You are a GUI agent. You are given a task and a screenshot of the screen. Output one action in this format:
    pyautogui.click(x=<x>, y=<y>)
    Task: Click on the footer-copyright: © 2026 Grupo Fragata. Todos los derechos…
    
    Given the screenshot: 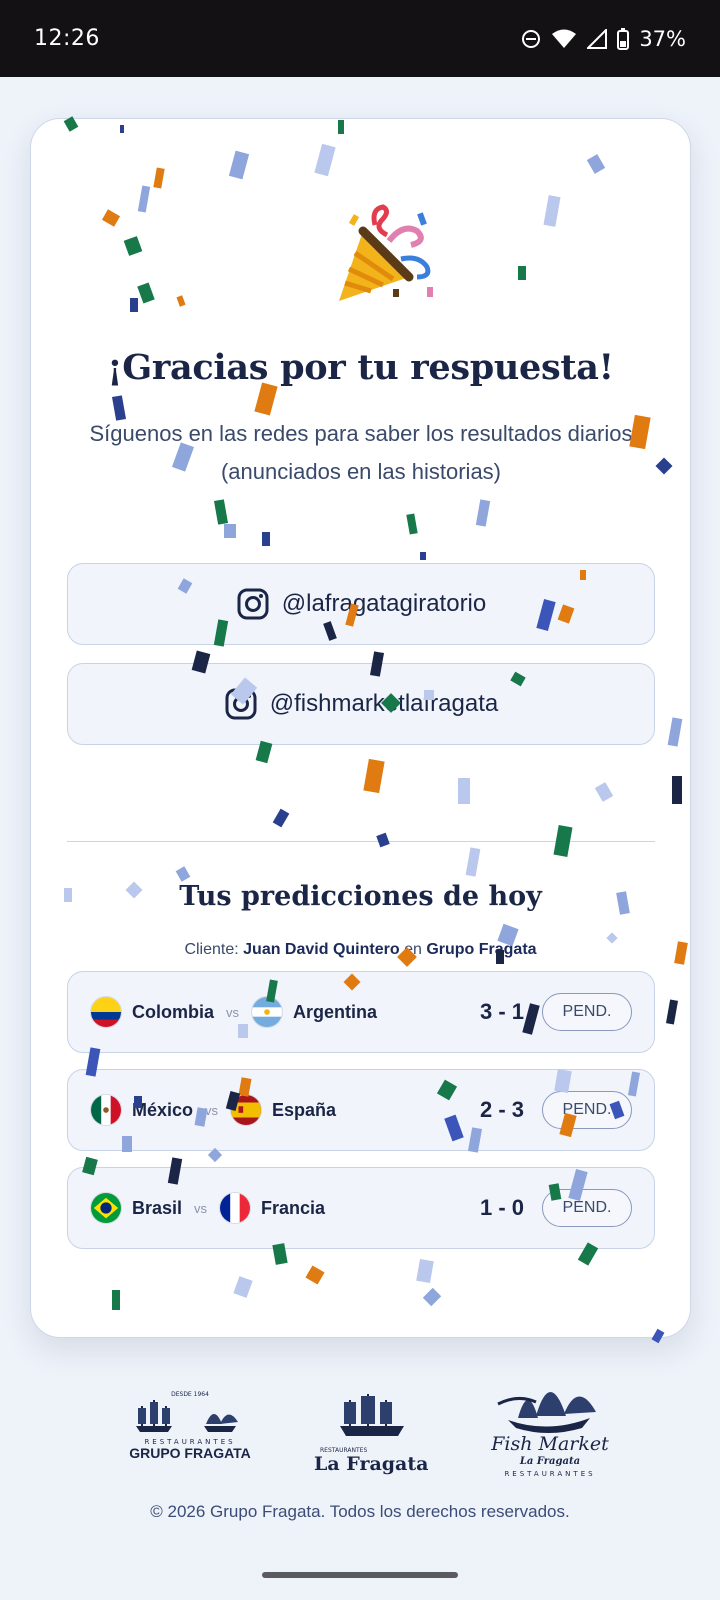 What is the action you would take?
    pyautogui.click(x=360, y=1511)
    